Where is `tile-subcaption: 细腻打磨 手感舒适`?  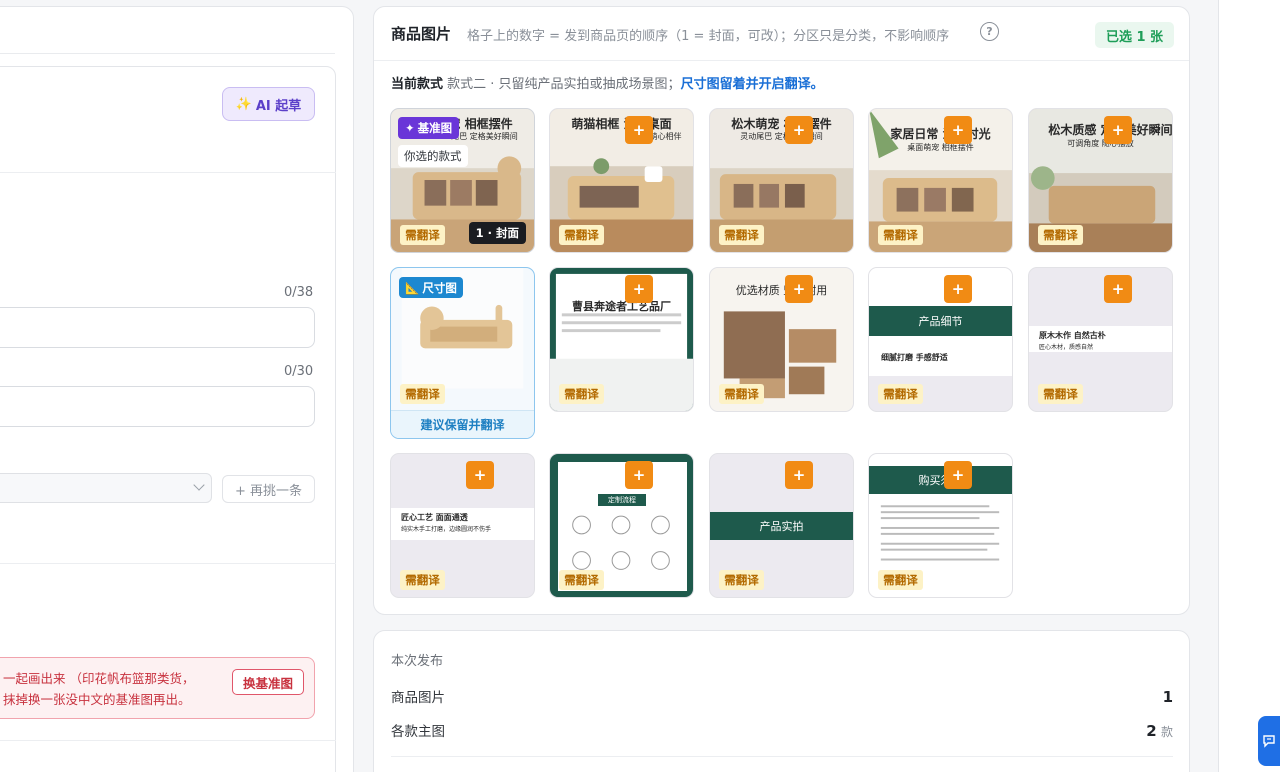
tile-subcaption: 细腻打磨 手感舒适 is located at coordinates (914, 357).